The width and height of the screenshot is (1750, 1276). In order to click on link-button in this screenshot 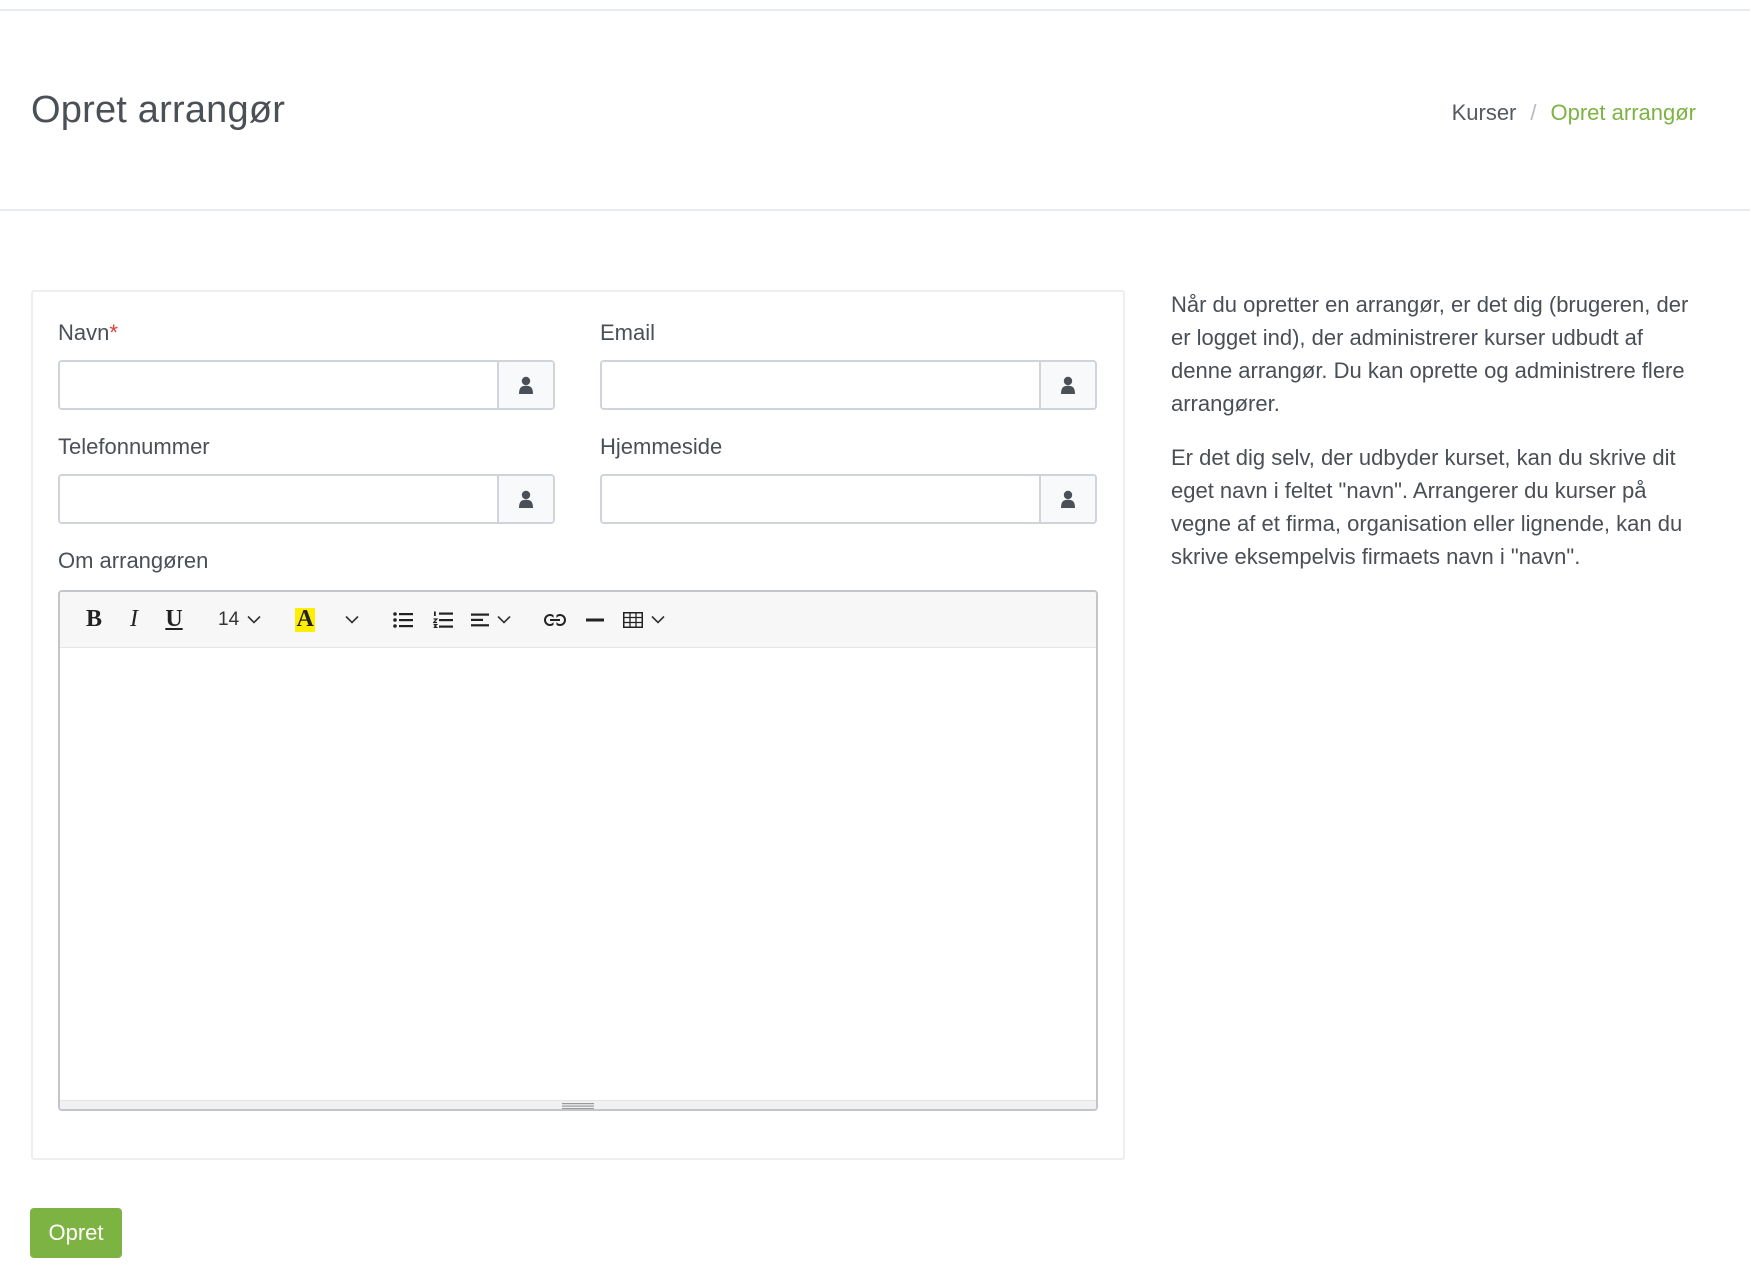, I will do `click(555, 620)`.